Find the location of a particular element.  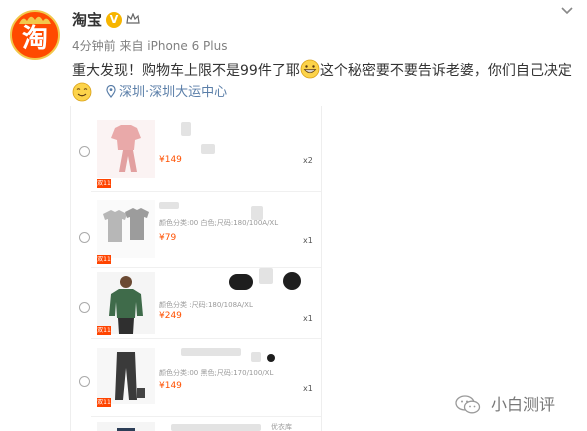

grin-emoji is located at coordinates (310, 69).